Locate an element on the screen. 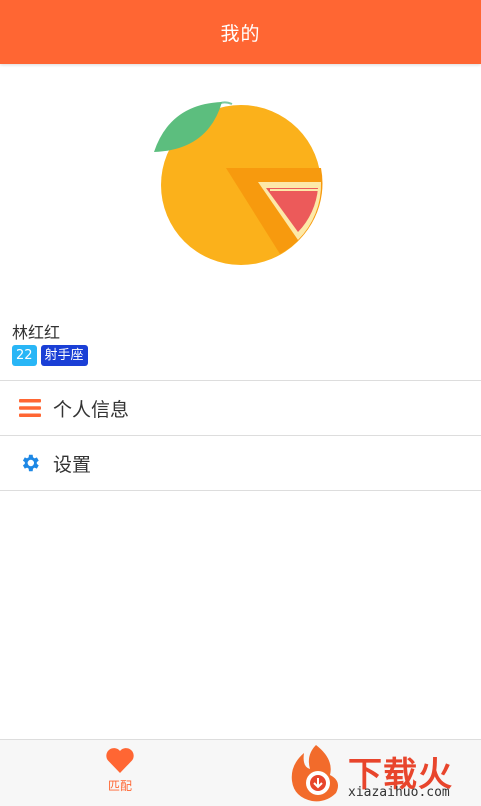 Image resolution: width=481 pixels, height=806 pixels. tab-label: 匹配 is located at coordinates (119, 786).